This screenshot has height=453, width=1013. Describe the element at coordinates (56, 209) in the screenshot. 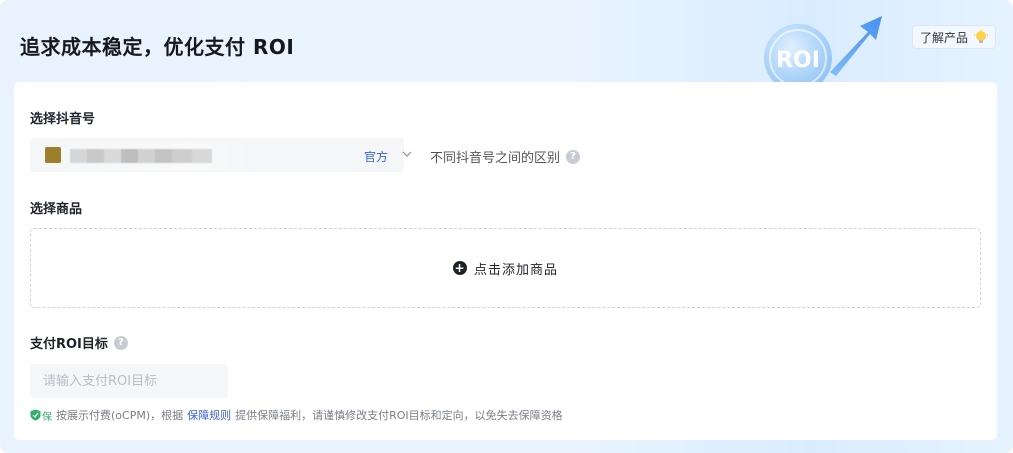

I see `product-section-label: 选择商品` at that location.